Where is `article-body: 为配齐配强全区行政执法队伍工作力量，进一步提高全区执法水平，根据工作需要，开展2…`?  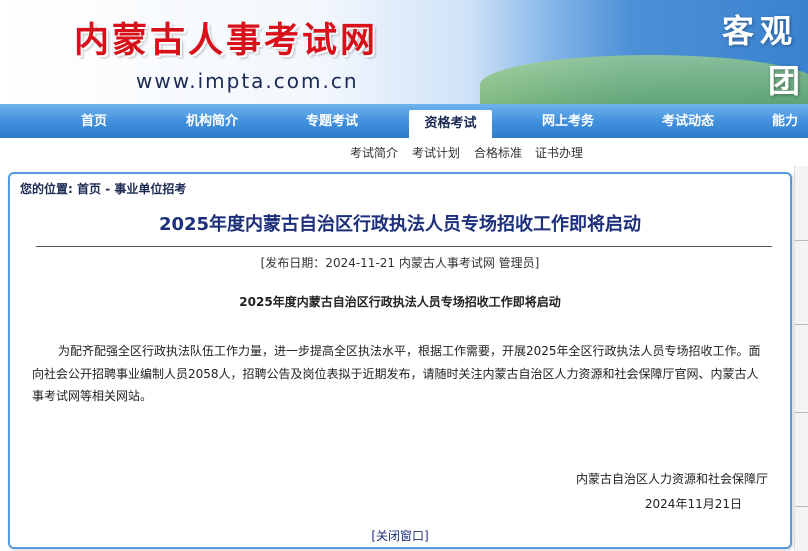 article-body: 为配齐配强全区行政执法队伍工作力量，进一步提高全区执法水平，根据工作需要，开展2… is located at coordinates (396, 373).